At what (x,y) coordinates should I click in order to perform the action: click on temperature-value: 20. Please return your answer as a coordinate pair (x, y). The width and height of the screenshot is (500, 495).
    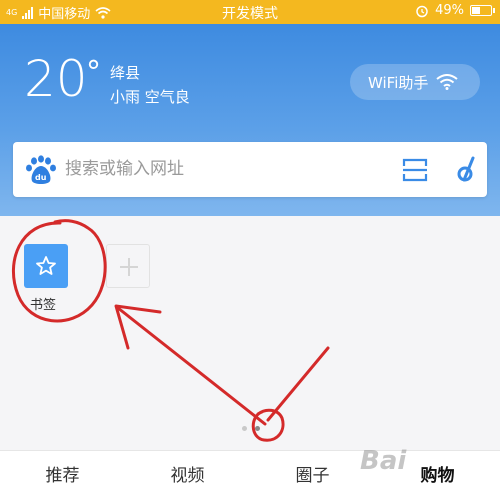
    Looking at the image, I should click on (56, 79).